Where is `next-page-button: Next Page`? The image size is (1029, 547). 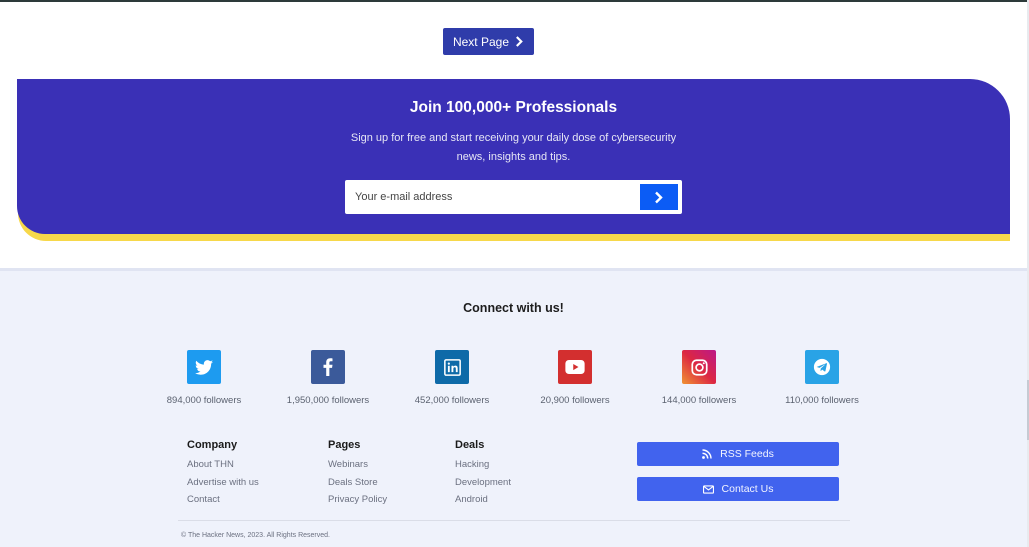
next-page-button: Next Page is located at coordinates (488, 41).